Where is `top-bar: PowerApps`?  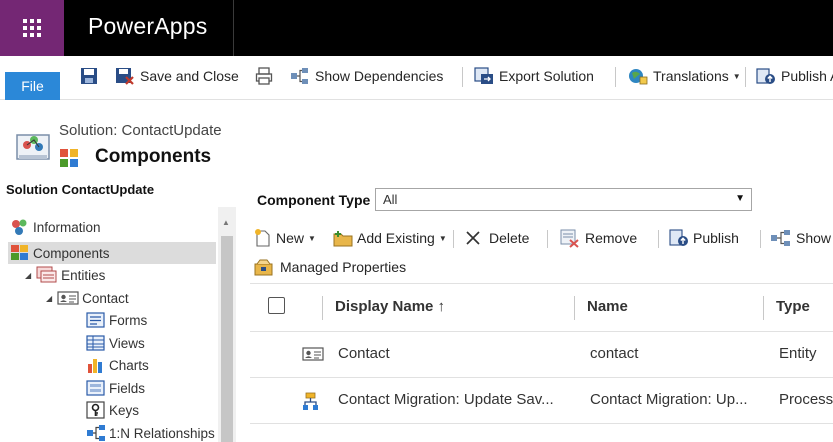
top-bar: PowerApps is located at coordinates (416, 28).